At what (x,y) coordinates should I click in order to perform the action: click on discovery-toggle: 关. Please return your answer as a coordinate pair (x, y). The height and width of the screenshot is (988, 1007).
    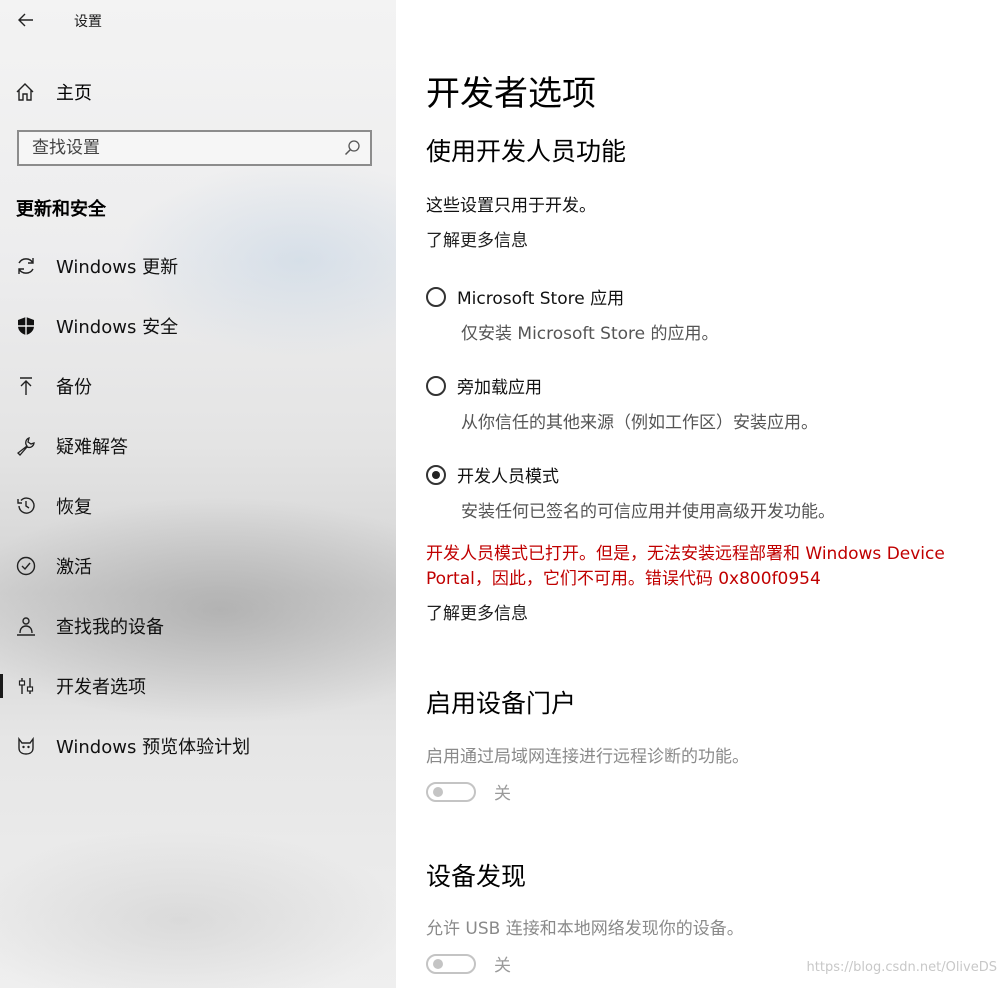
    Looking at the image, I should click on (468, 963).